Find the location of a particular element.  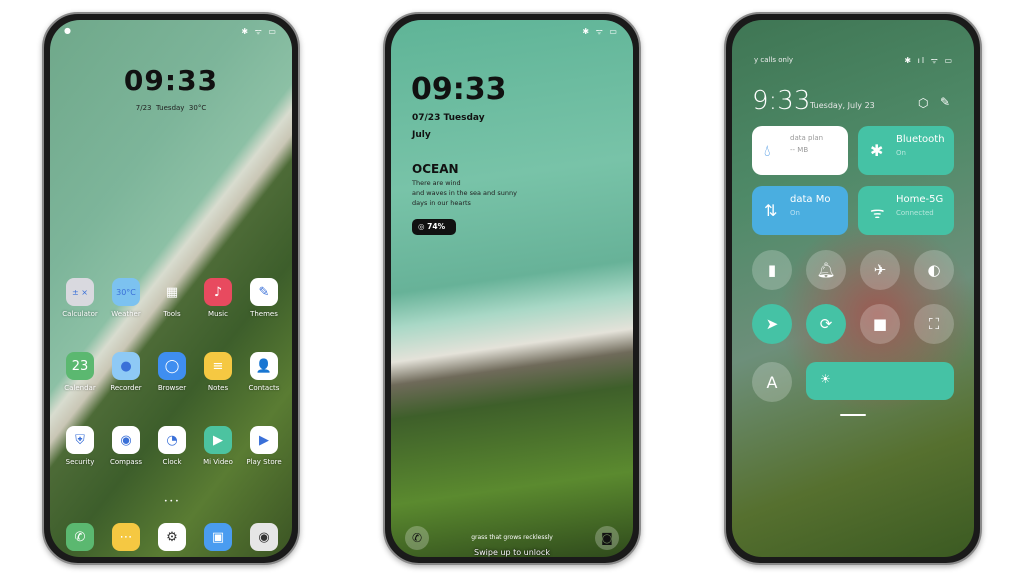

tile-title: Home-5G is located at coordinates (920, 199).